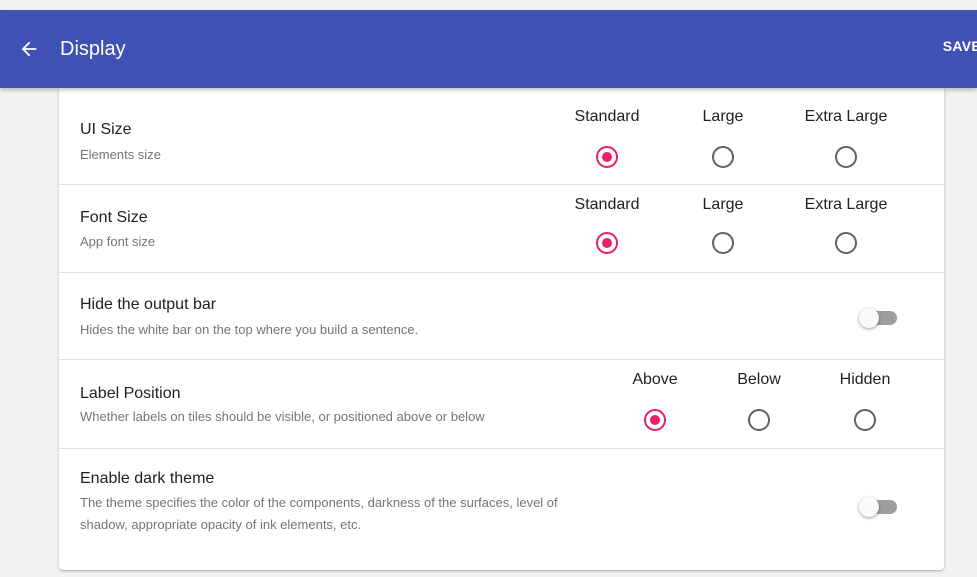 The width and height of the screenshot is (977, 577). I want to click on font-size-radio-extra-large, so click(846, 243).